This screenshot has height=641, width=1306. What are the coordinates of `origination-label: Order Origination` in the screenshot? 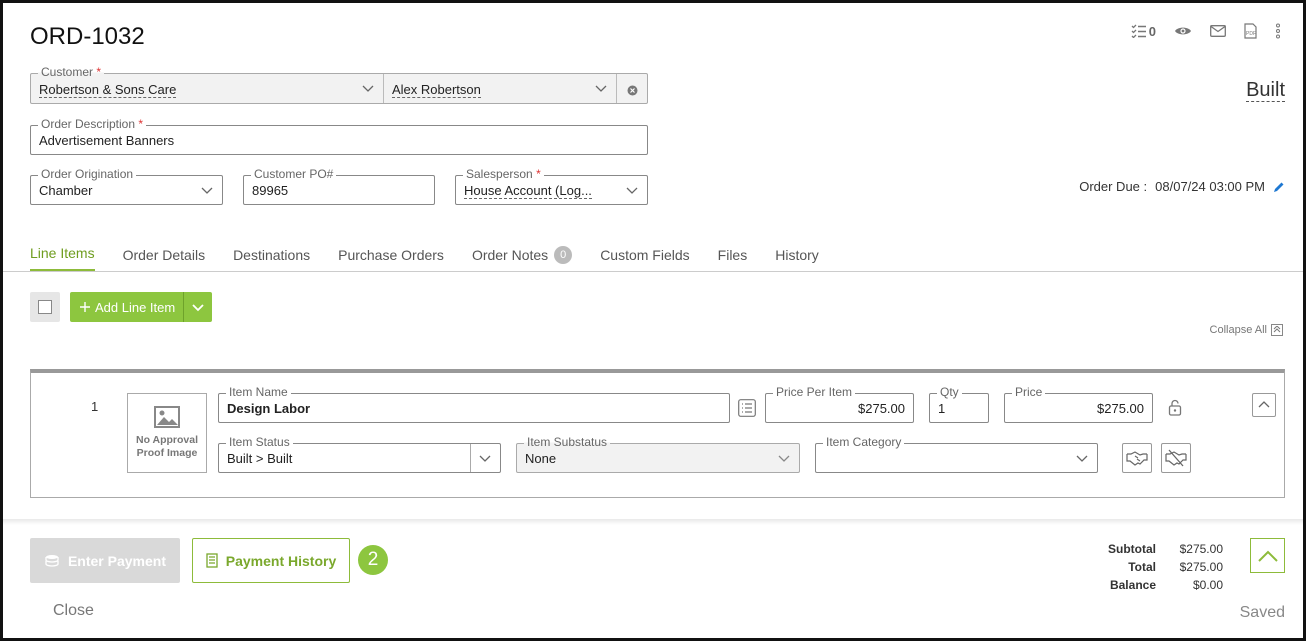 It's located at (87, 174).